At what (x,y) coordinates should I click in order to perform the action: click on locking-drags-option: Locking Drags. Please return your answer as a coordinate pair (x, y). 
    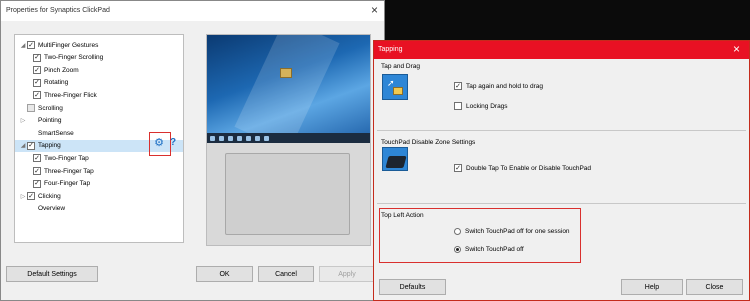
    Looking at the image, I should click on (481, 106).